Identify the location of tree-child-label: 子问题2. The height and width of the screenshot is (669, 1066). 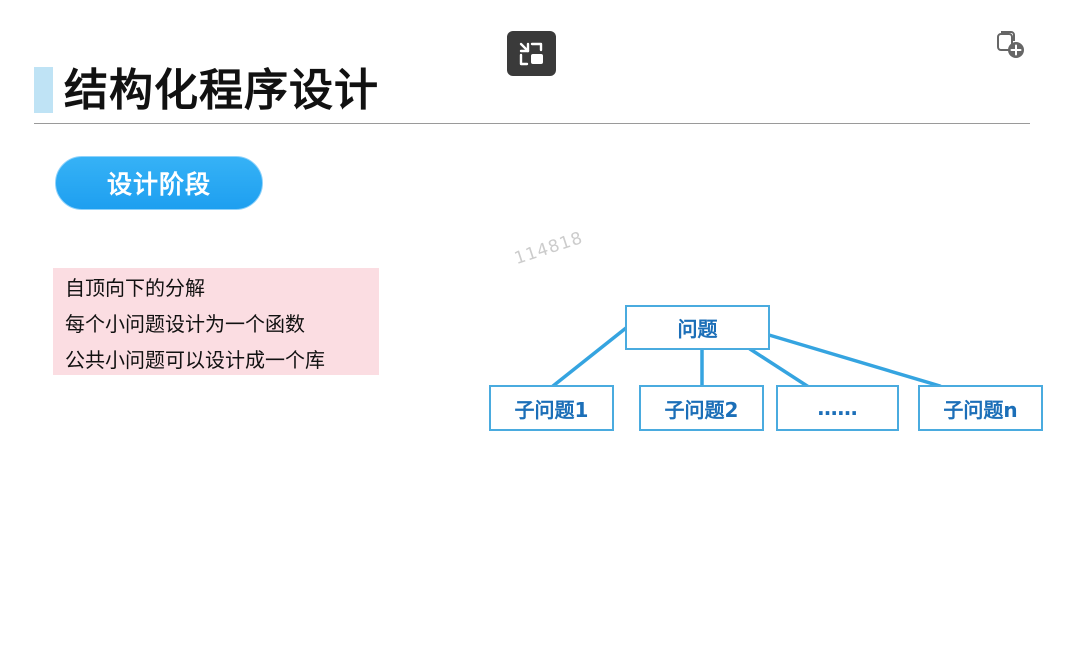
(701, 409).